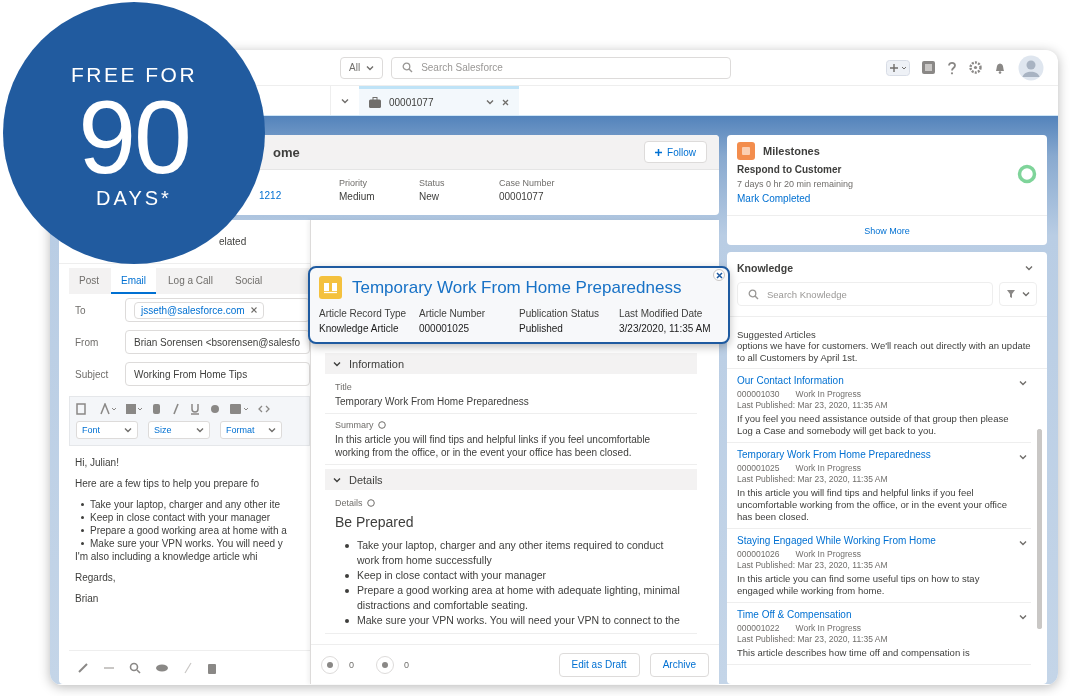 This screenshot has height=696, width=1072. I want to click on help-icon, so click(952, 67).